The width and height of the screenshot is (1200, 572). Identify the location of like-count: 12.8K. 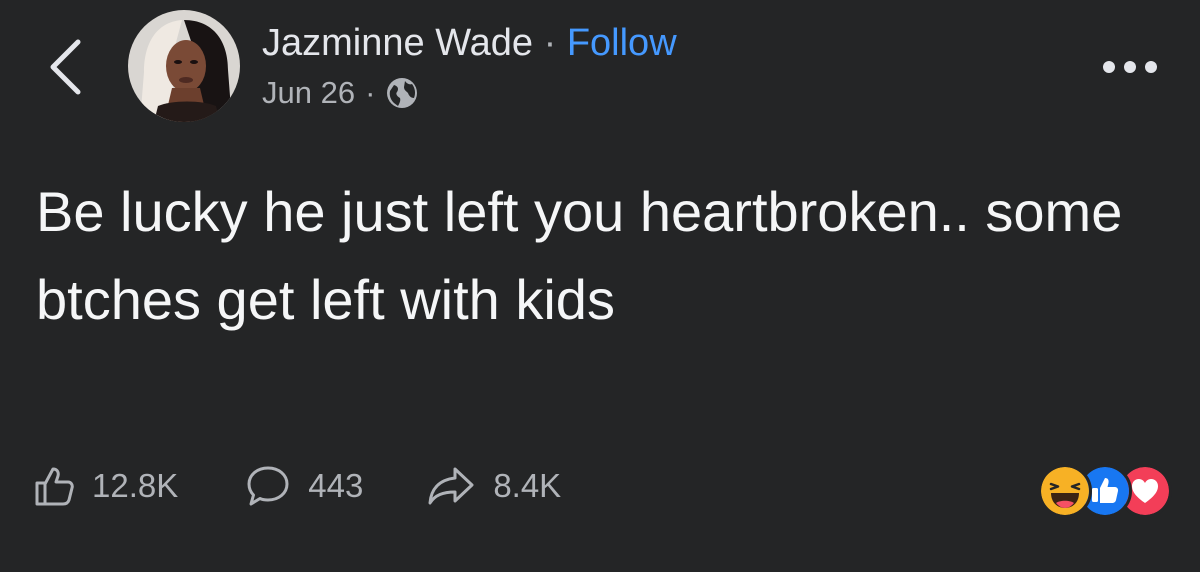
(135, 485).